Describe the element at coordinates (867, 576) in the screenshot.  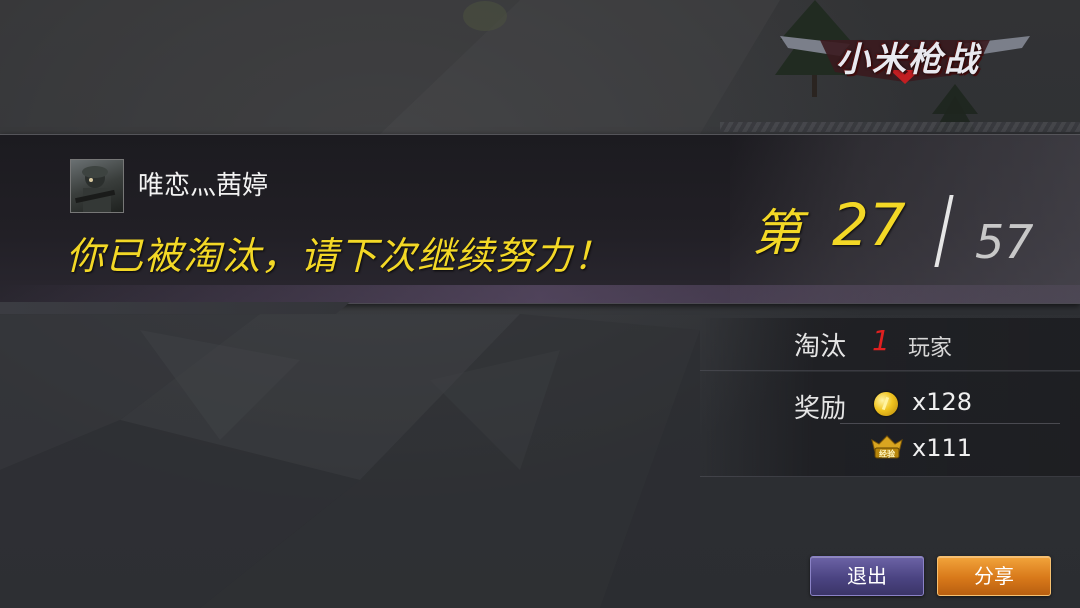
I see `exit-button: 退出` at that location.